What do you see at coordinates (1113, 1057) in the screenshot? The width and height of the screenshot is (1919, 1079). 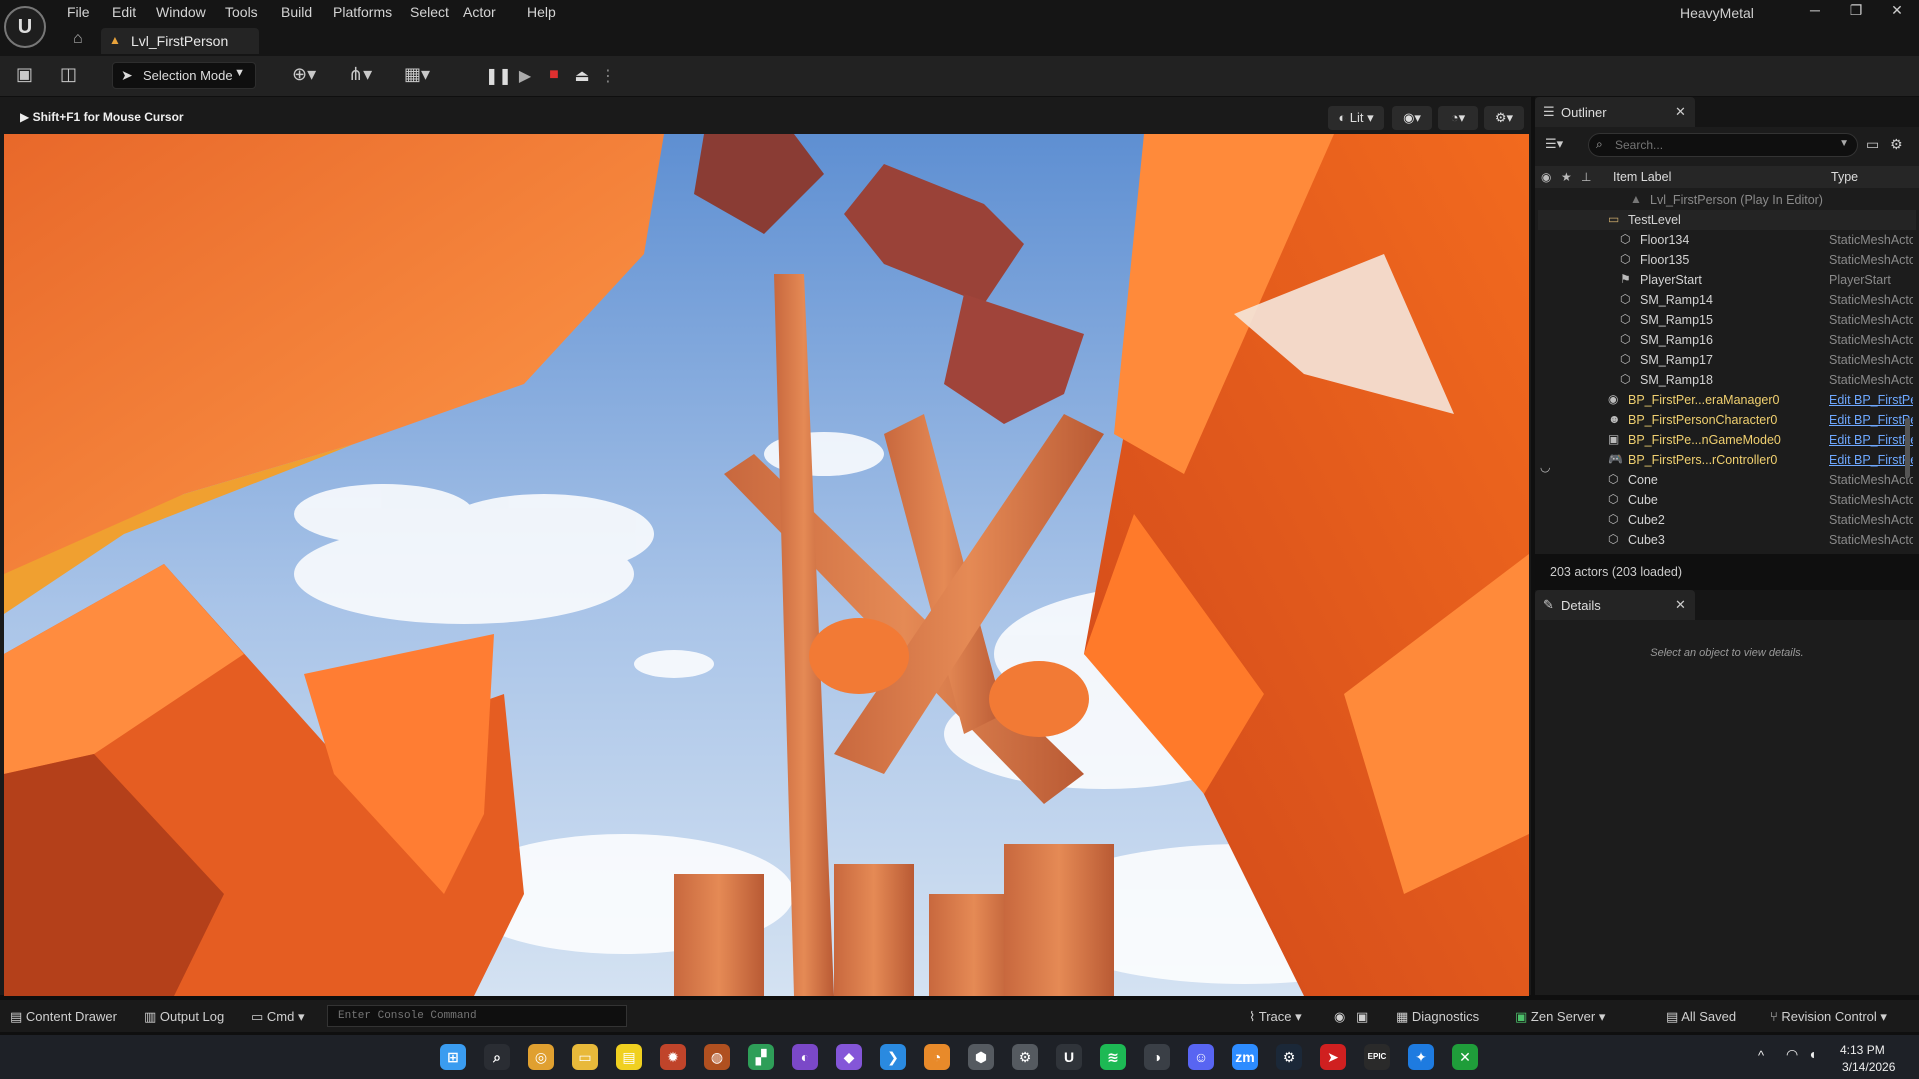 I see `spotify-icon: ≋` at bounding box center [1113, 1057].